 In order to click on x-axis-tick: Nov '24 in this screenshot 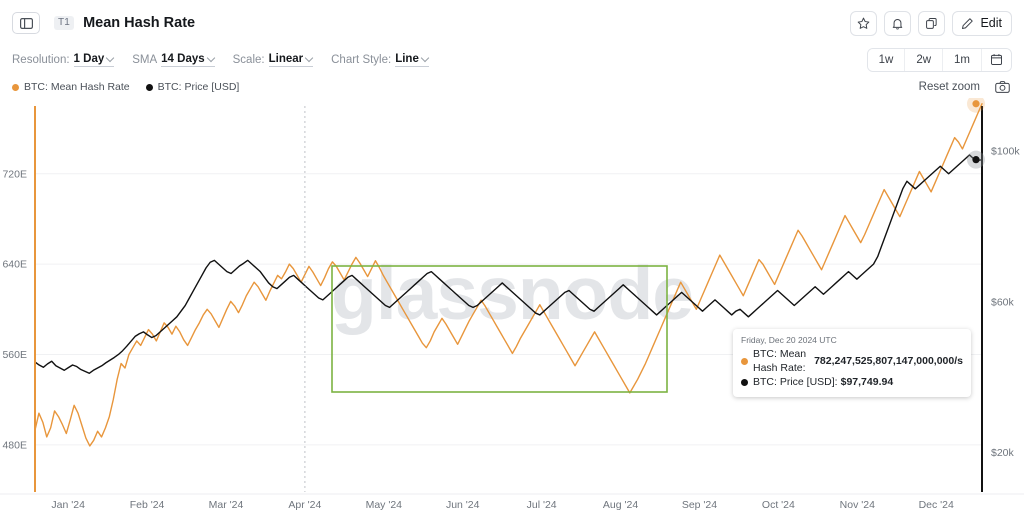, I will do `click(857, 505)`.